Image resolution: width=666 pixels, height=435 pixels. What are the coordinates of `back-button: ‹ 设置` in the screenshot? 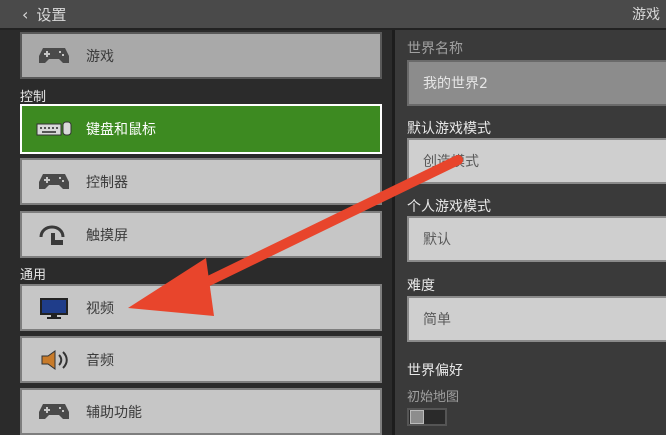 It's located at (44, 14).